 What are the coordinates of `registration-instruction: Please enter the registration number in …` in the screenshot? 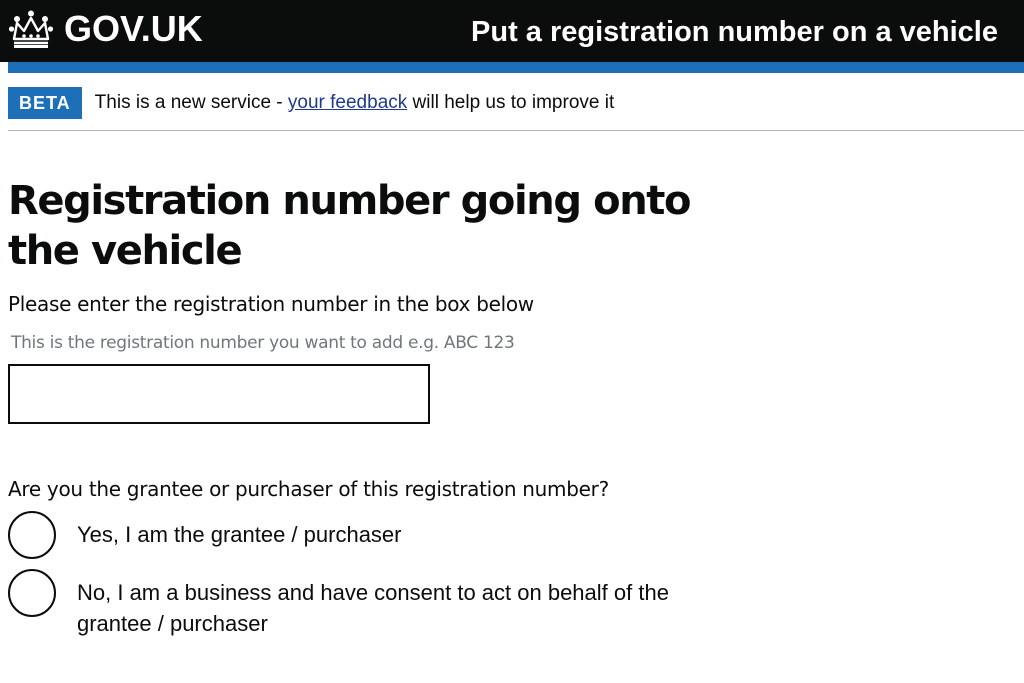 It's located at (271, 304).